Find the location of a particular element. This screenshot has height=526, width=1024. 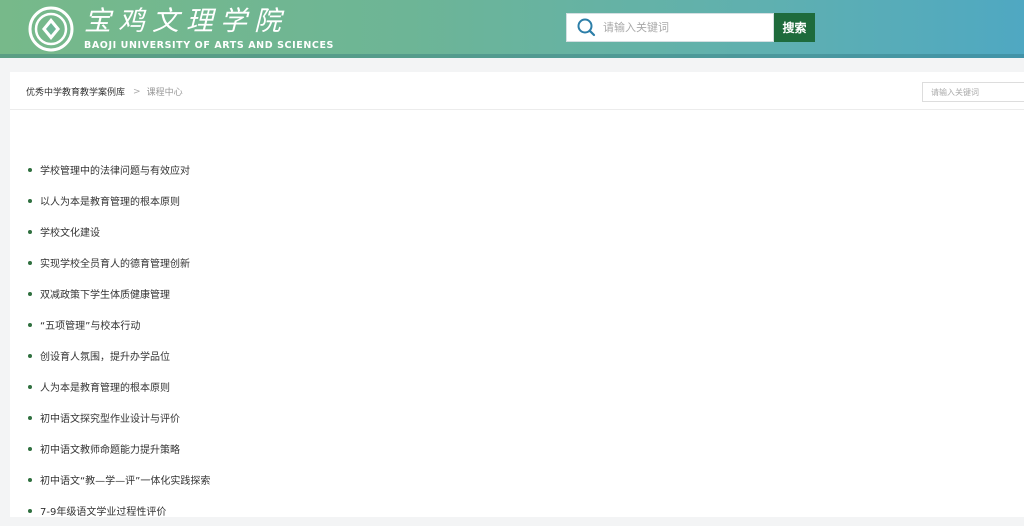

course-title: 创设育人氛围，提升办学品位 is located at coordinates (105, 357).